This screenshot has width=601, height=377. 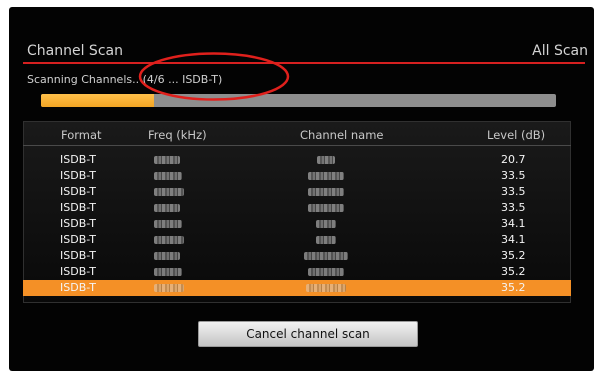 What do you see at coordinates (516, 135) in the screenshot?
I see `column-header-level: Level (dB)` at bounding box center [516, 135].